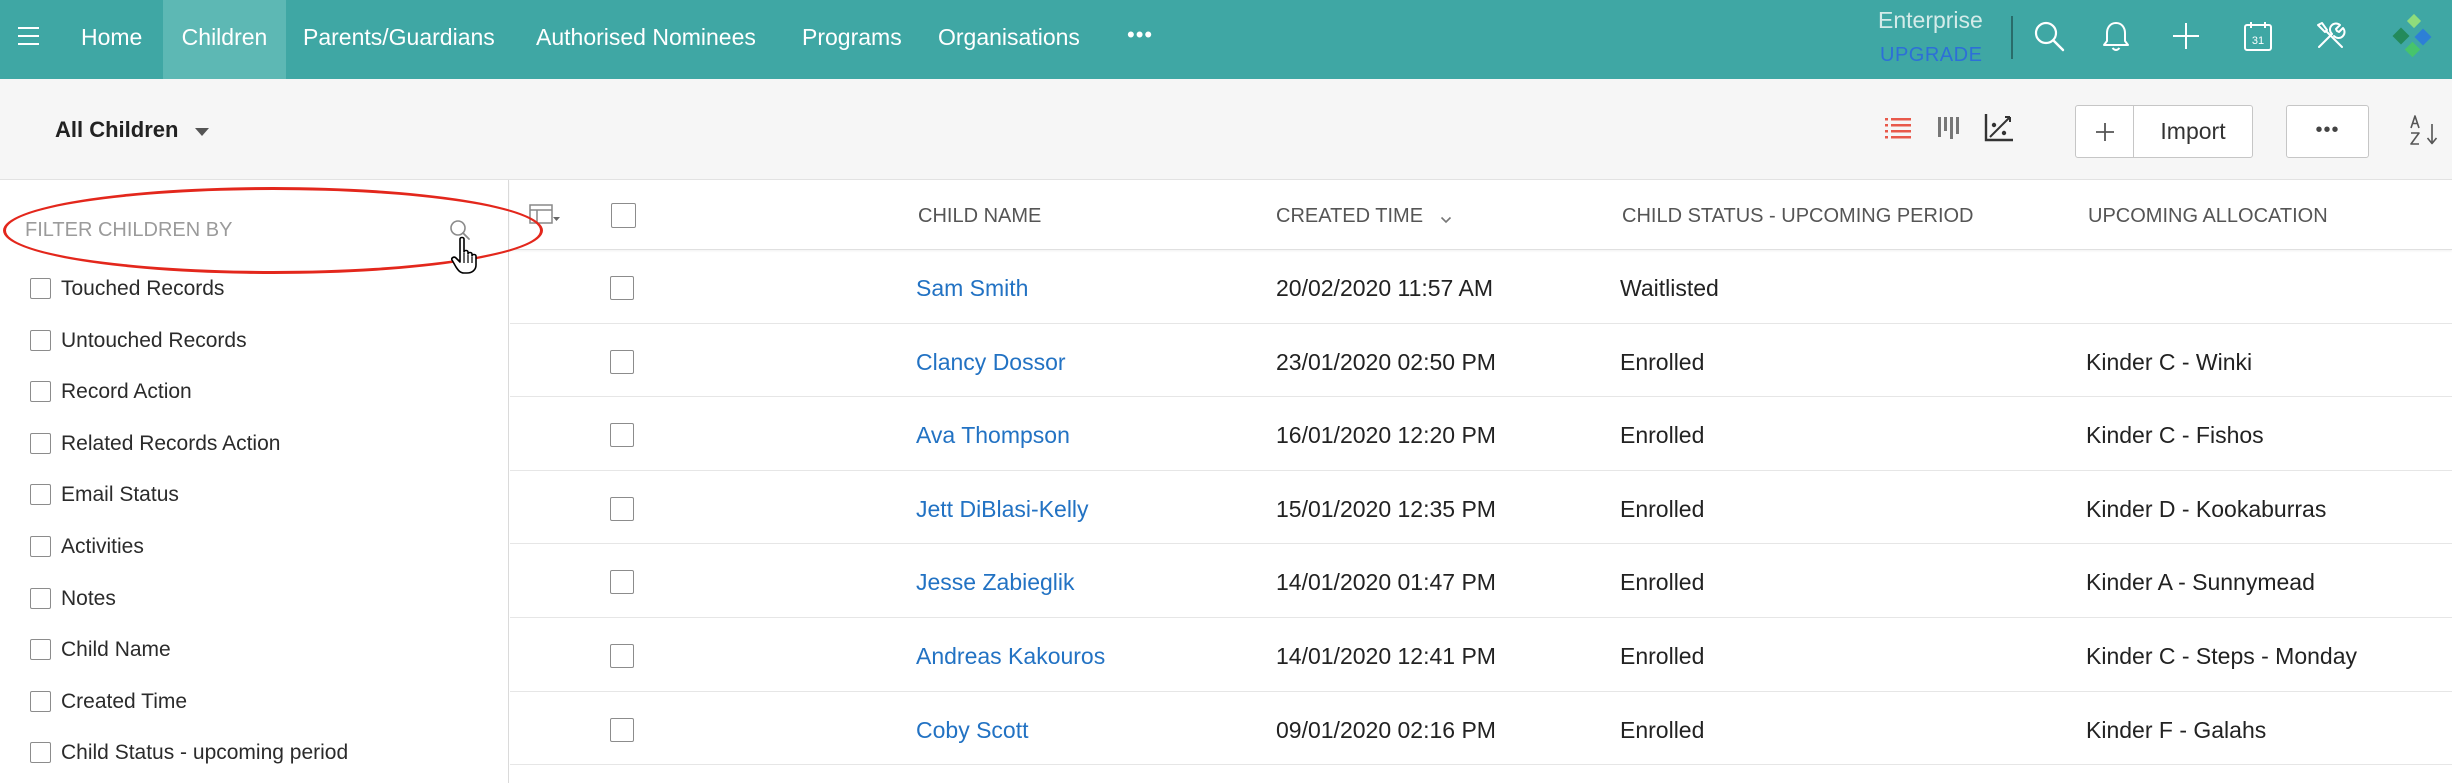  Describe the element at coordinates (1386, 582) in the screenshot. I see `created-time-cell: 14/01/2020 01:47 PM` at that location.